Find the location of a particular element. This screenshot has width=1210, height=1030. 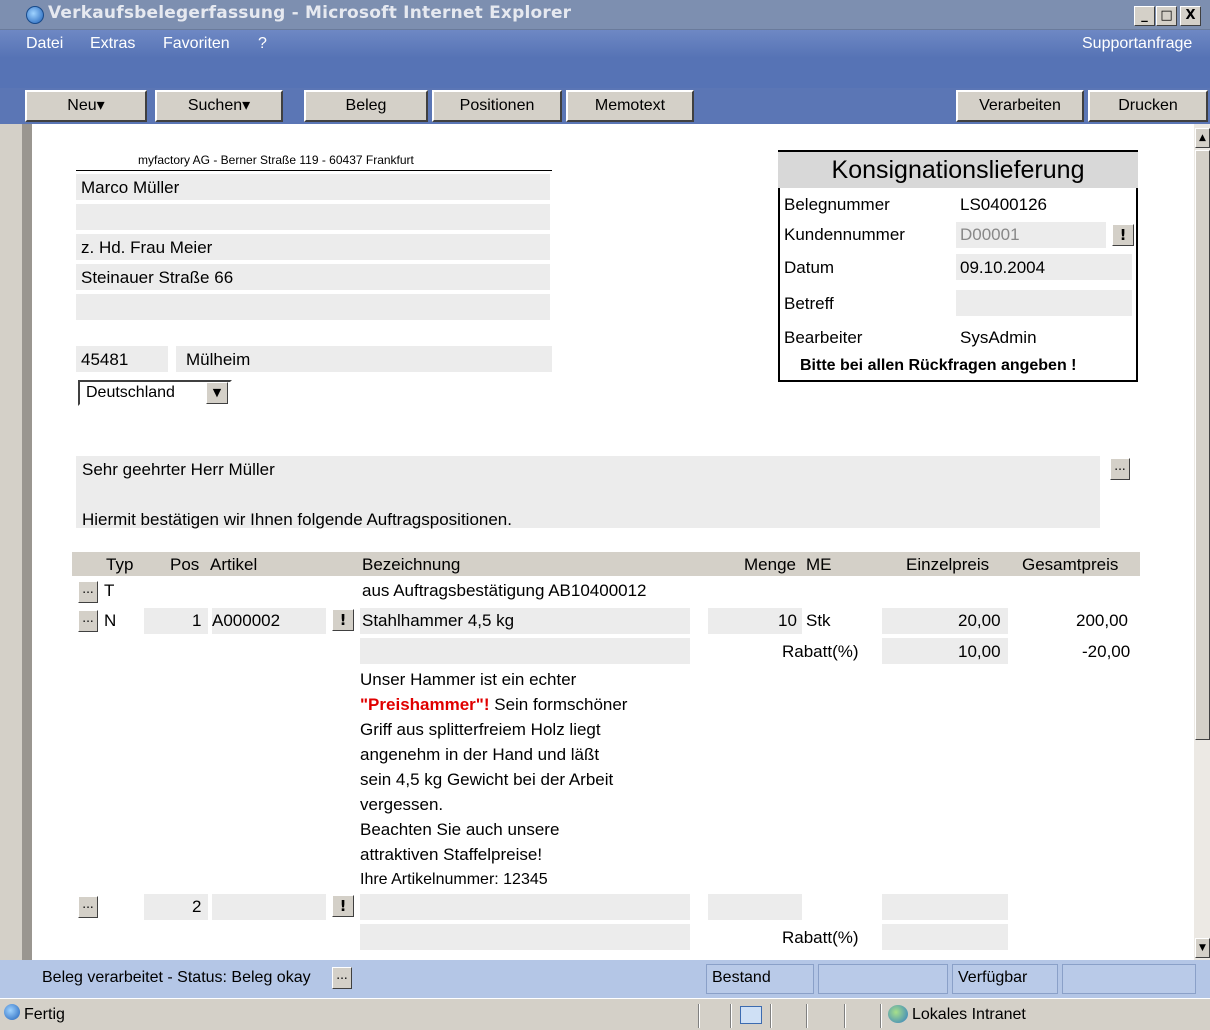

scroll-up-icon: ▲ is located at coordinates (1202, 138).